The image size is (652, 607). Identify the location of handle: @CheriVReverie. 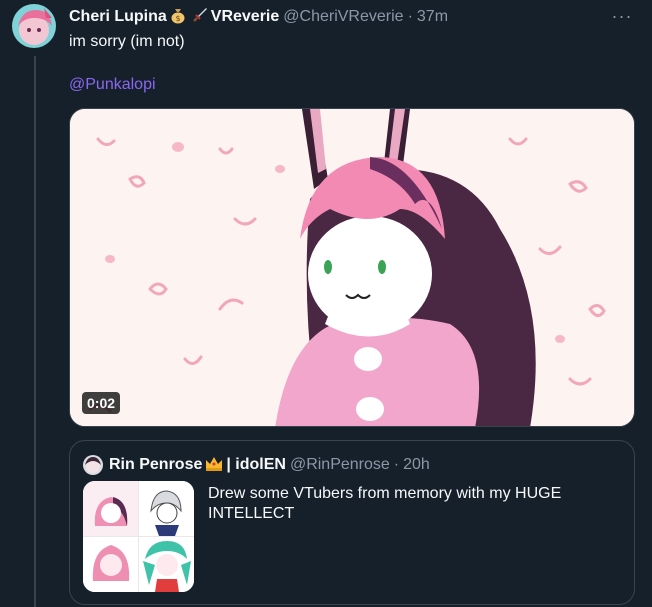
(343, 17).